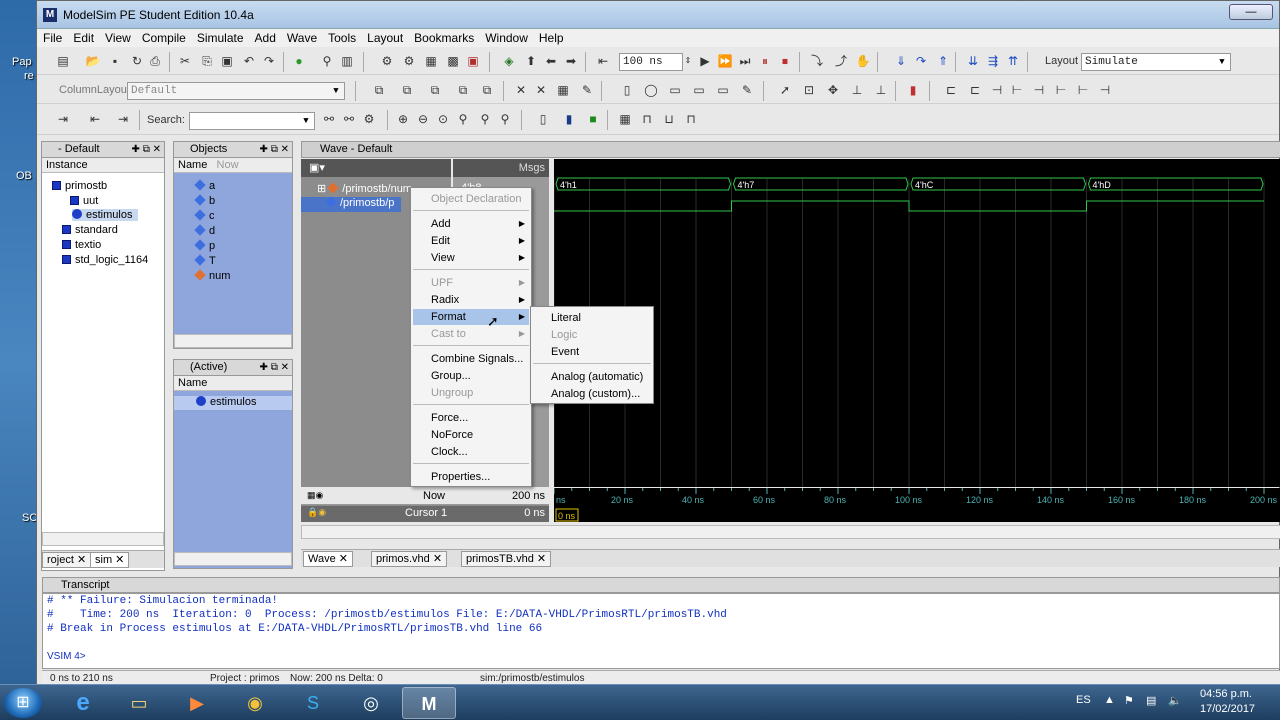 This screenshot has height=720, width=1280. What do you see at coordinates (506, 559) in the screenshot?
I see `tab-primostb-vhd: primosTB.vhd ✕` at bounding box center [506, 559].